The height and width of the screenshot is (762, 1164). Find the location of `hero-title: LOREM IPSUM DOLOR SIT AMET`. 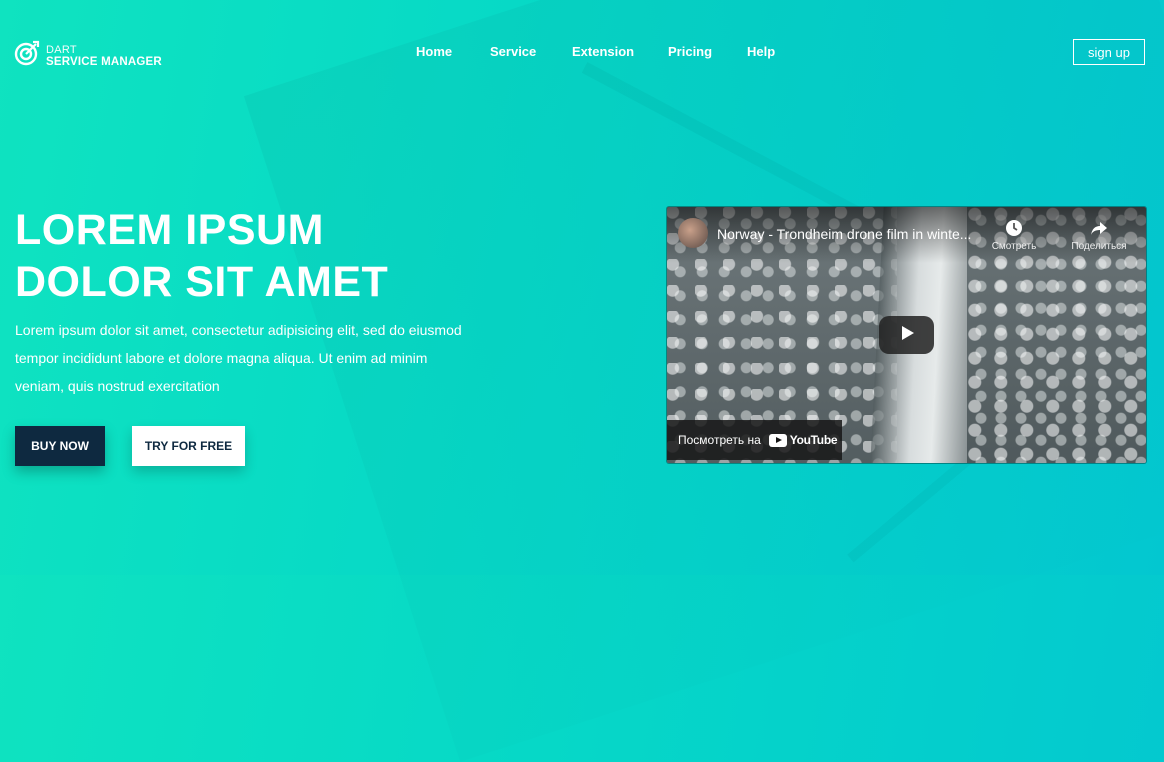

hero-title: LOREM IPSUM DOLOR SIT AMET is located at coordinates (201, 256).